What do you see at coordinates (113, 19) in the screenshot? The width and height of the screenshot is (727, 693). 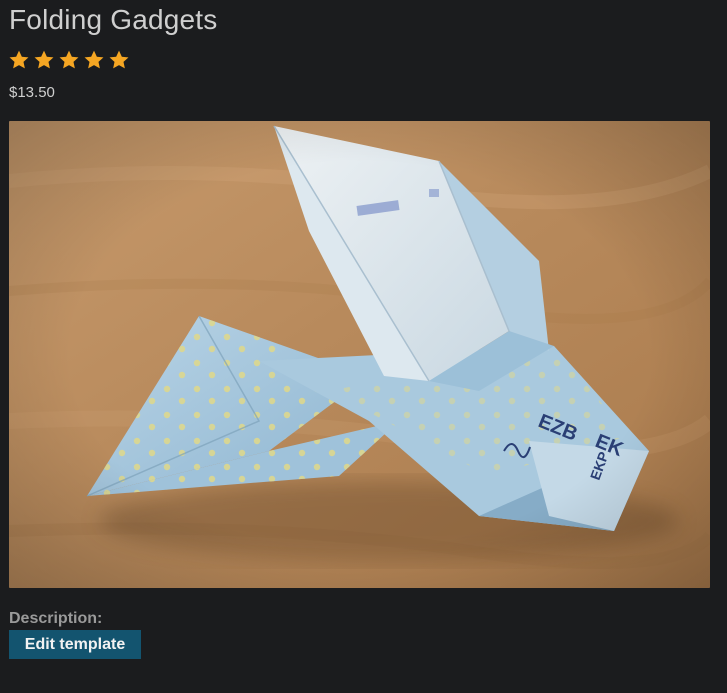 I see `product-title: Folding Gadgets` at bounding box center [113, 19].